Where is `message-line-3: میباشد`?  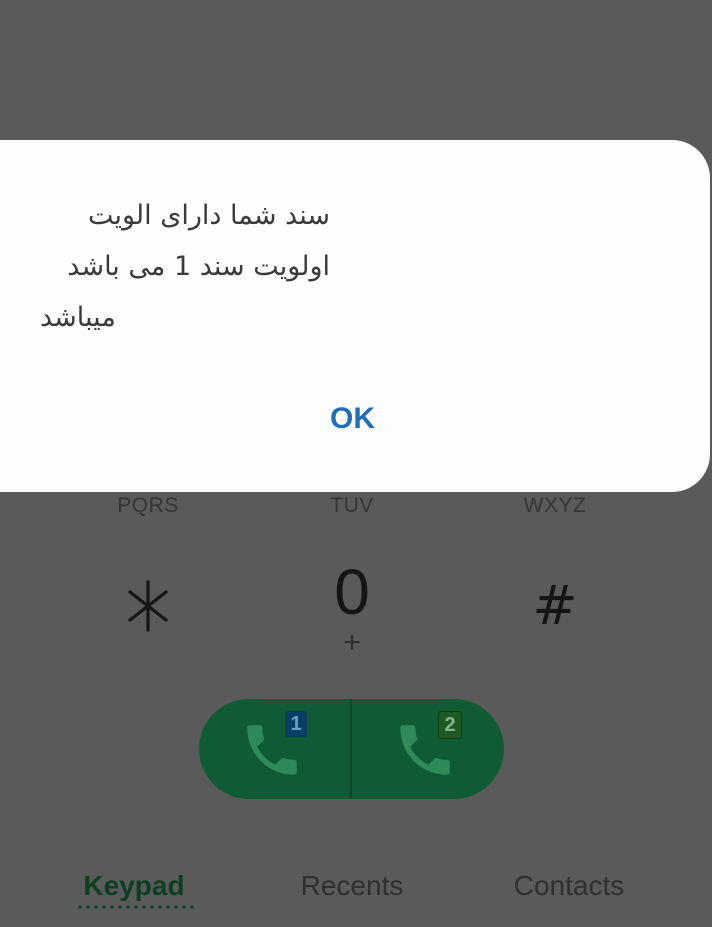 message-line-3: میباشد is located at coordinates (78, 317).